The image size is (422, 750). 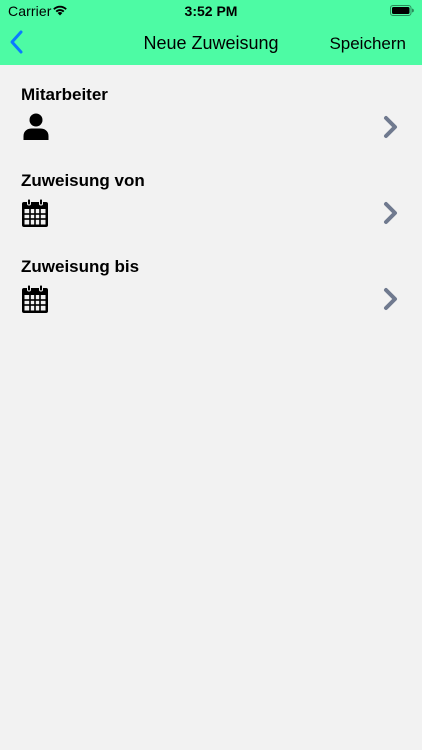 What do you see at coordinates (211, 280) in the screenshot?
I see `assignment-until-row: Zuweisung bis` at bounding box center [211, 280].